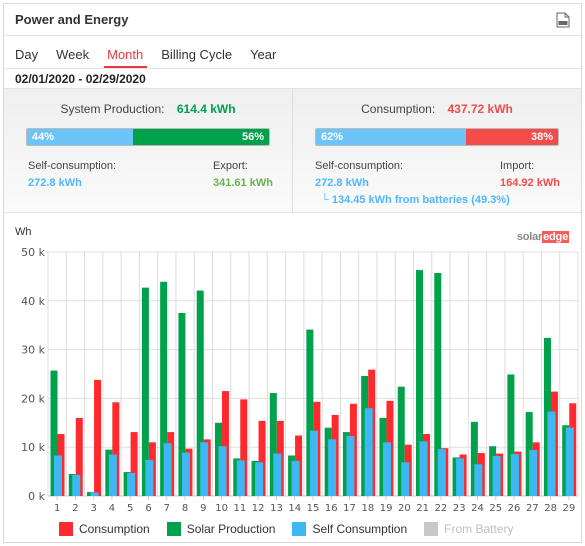 Image resolution: width=585 pixels, height=546 pixels. I want to click on x-tick-label: 5, so click(130, 508).